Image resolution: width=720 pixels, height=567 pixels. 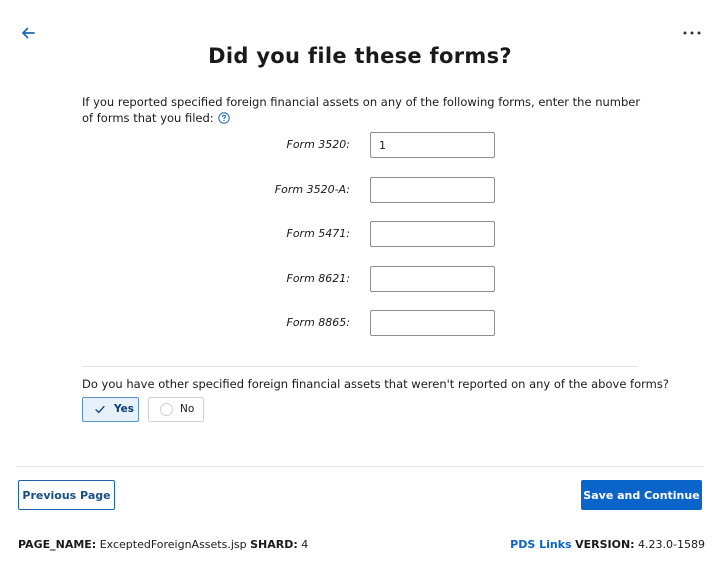 I want to click on arrow-left-icon, so click(x=28, y=33).